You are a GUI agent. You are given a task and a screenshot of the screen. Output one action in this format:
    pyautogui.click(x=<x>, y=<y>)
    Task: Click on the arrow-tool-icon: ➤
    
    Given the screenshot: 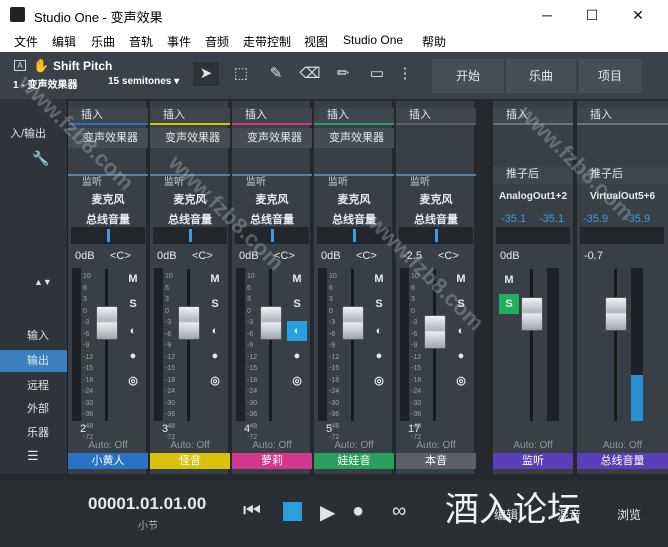 What is the action you would take?
    pyautogui.click(x=206, y=74)
    